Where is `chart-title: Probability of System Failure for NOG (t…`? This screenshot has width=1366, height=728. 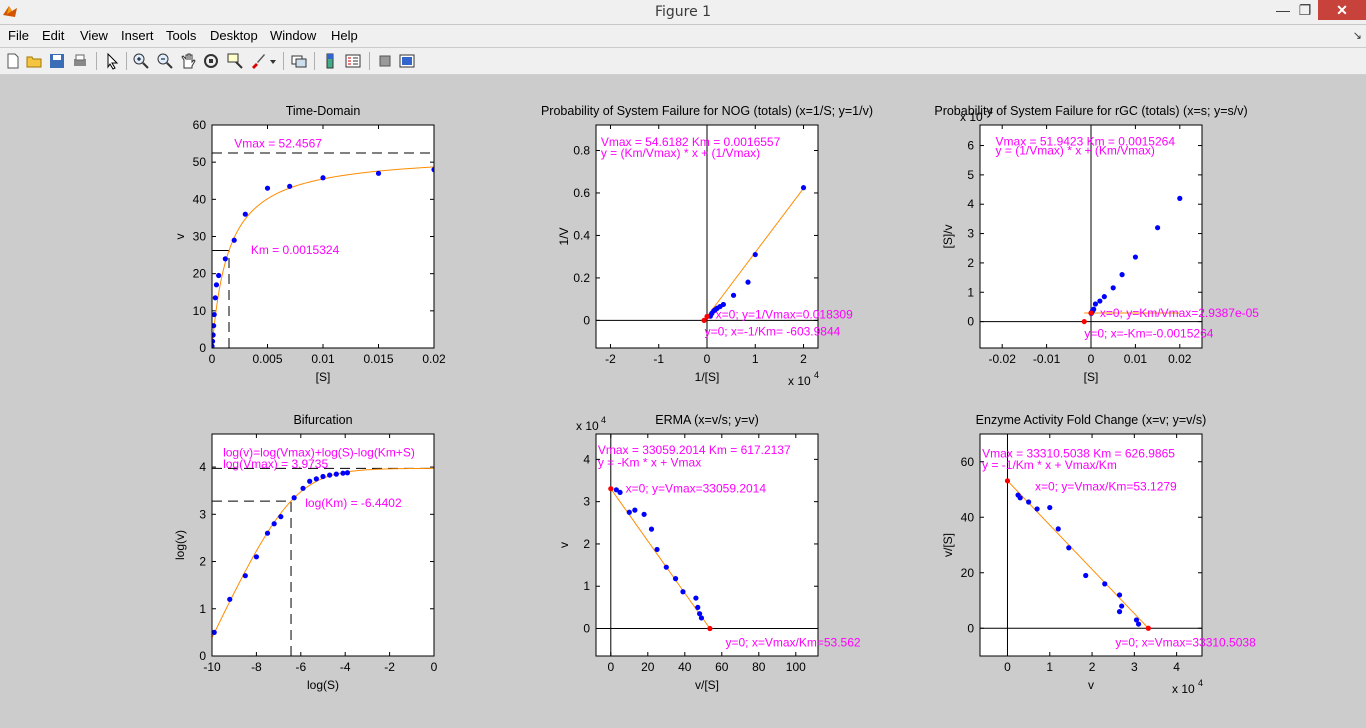 chart-title: Probability of System Failure for NOG (t… is located at coordinates (707, 111).